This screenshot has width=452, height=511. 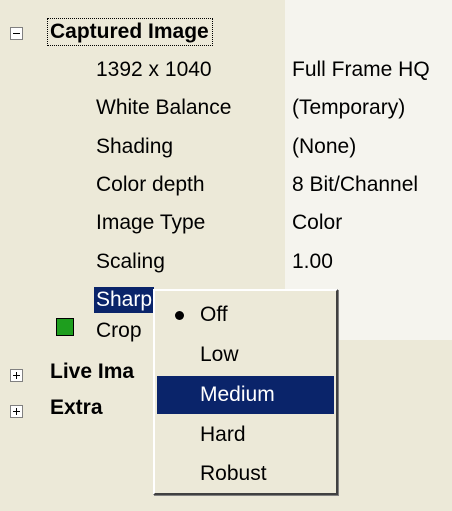 I want to click on crop-color-icon, so click(x=65, y=327).